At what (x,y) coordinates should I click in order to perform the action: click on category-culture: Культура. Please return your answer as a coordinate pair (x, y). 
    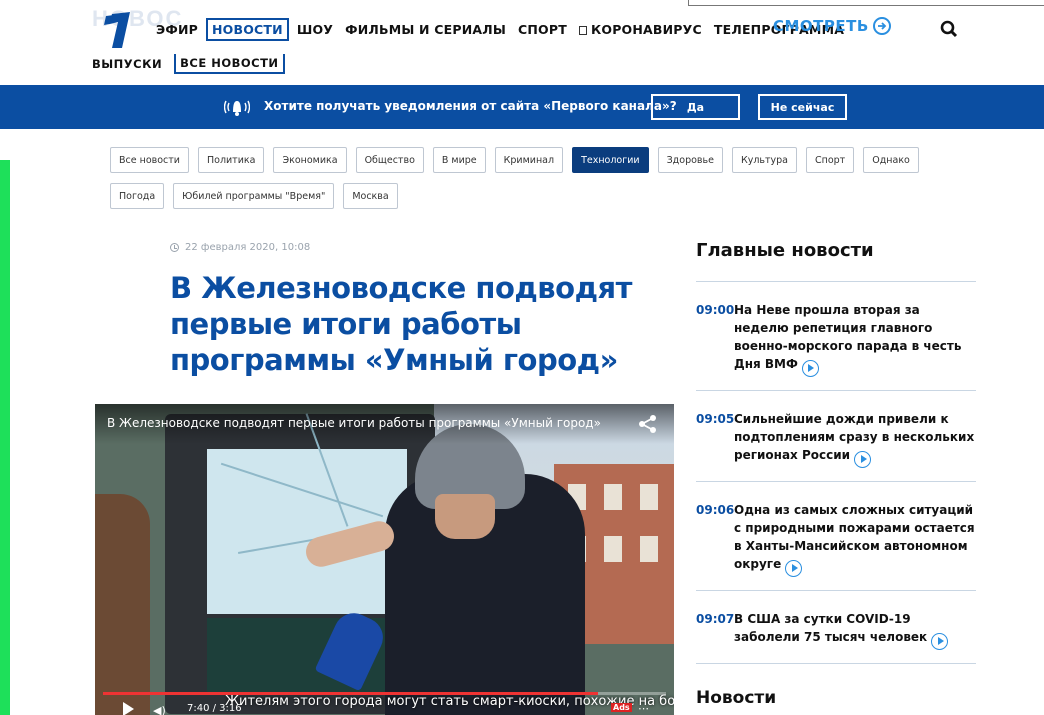
    Looking at the image, I should click on (764, 160).